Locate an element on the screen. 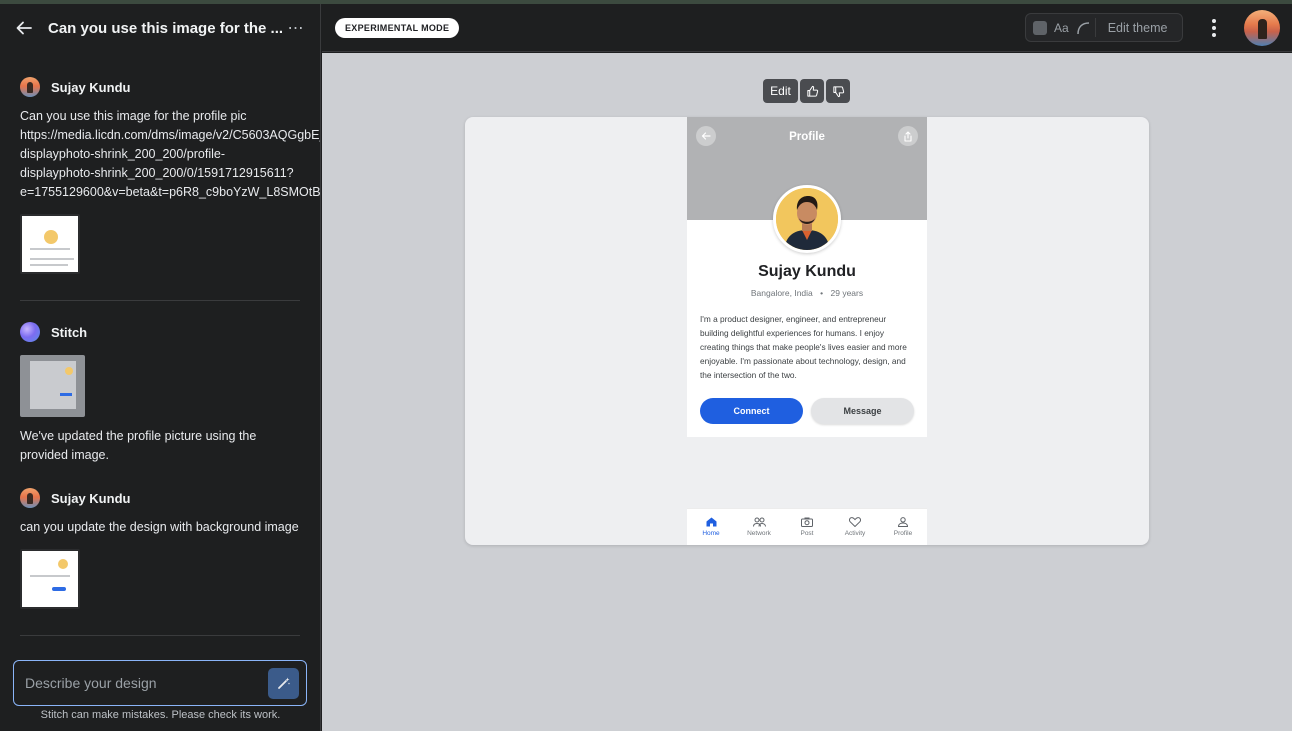  heart-icon is located at coordinates (855, 522).